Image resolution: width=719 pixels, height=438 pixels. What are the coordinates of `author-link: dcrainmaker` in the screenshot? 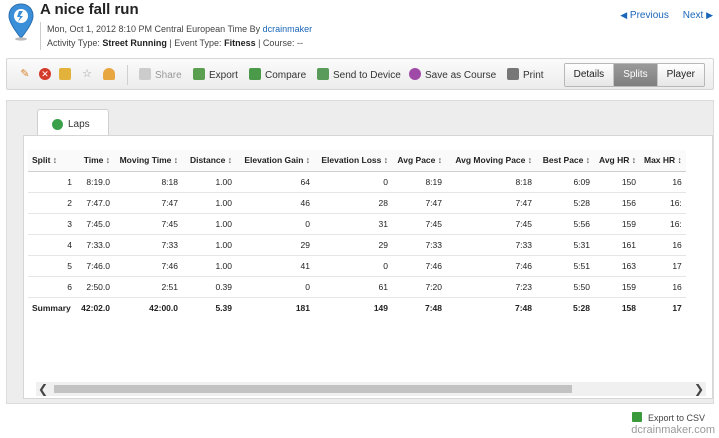 It's located at (288, 29).